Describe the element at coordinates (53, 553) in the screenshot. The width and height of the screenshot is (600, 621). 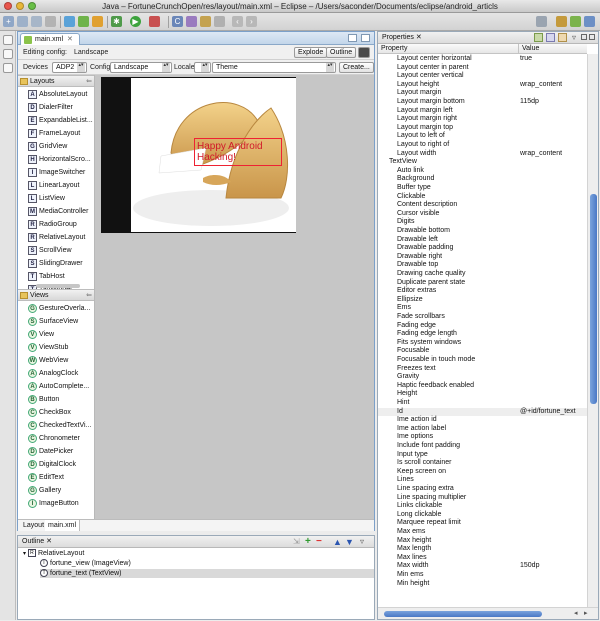
I see `outline-root-row: ▾ R RelativeLayout` at that location.